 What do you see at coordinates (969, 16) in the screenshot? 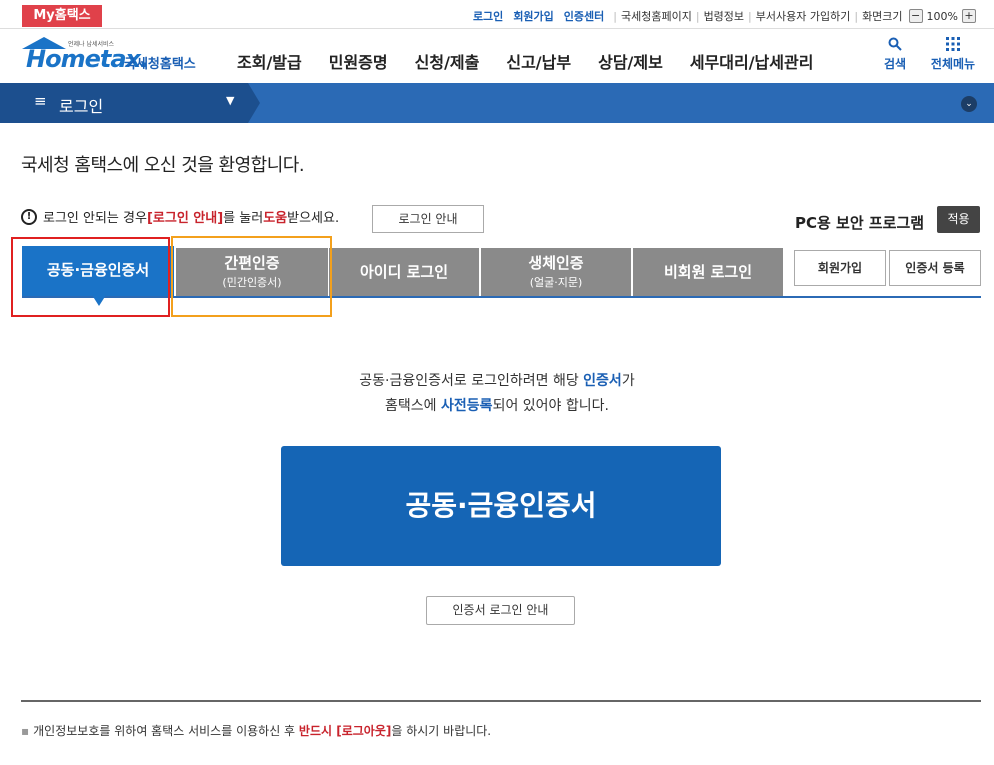
I see `zoom-in-button: +` at bounding box center [969, 16].